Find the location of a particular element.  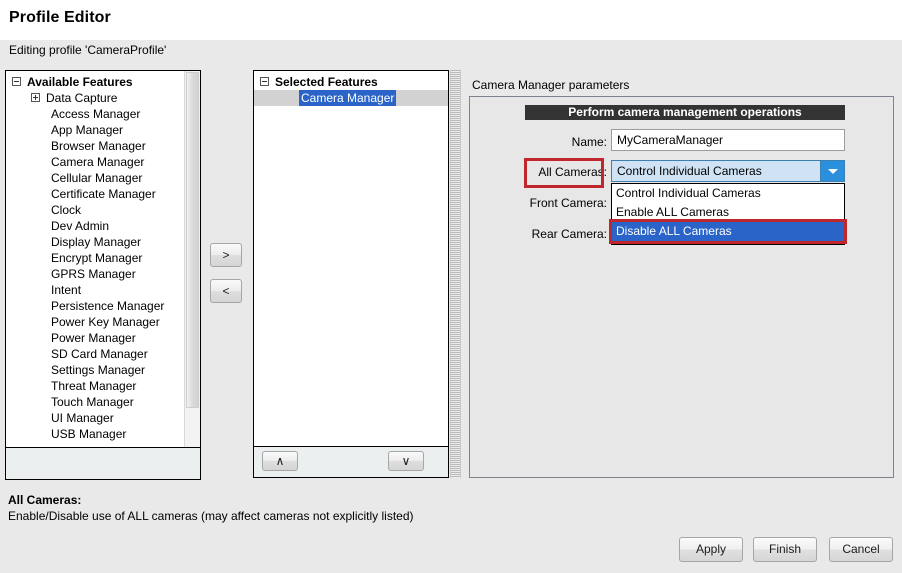

tree-item-ui-manager: UI Manager is located at coordinates (95, 418).